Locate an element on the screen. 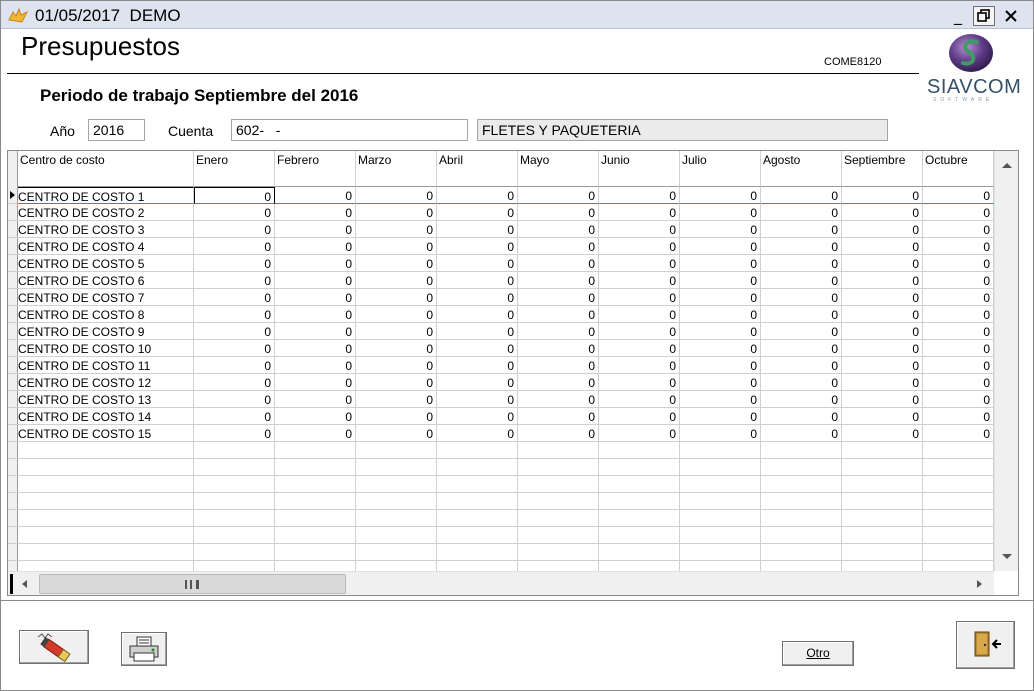 The height and width of the screenshot is (691, 1034). account-field: 602- - is located at coordinates (349, 130).